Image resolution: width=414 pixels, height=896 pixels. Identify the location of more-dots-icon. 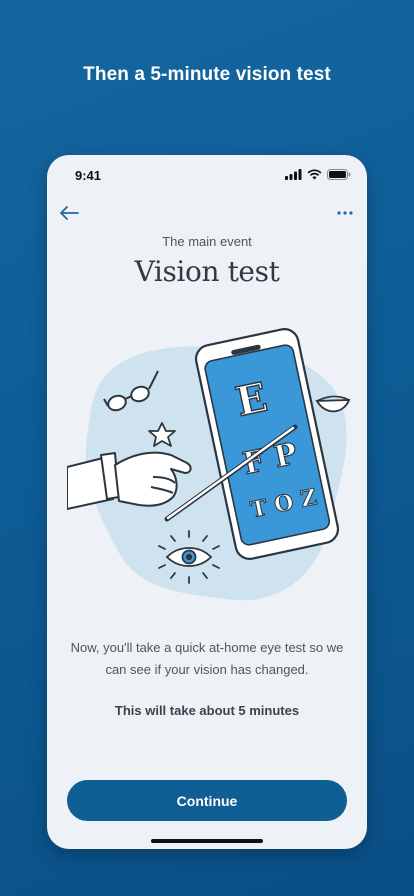
(345, 213).